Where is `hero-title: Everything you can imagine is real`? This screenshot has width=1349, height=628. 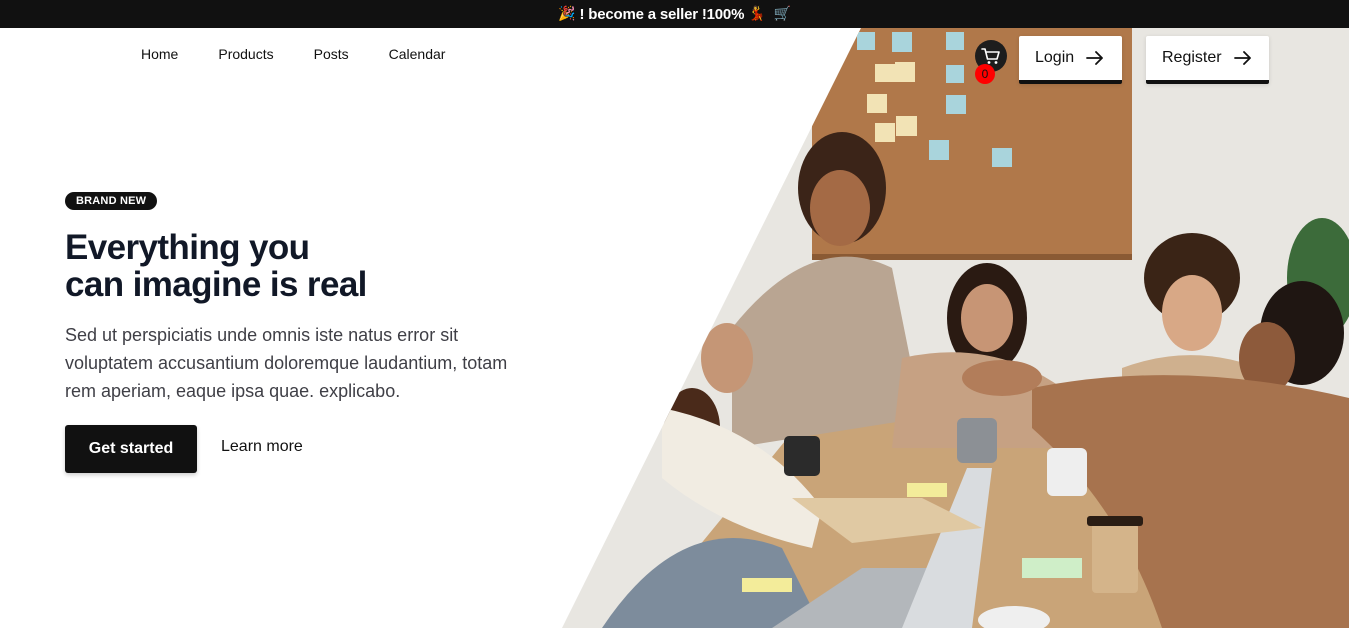 hero-title: Everything you can imagine is real is located at coordinates (305, 266).